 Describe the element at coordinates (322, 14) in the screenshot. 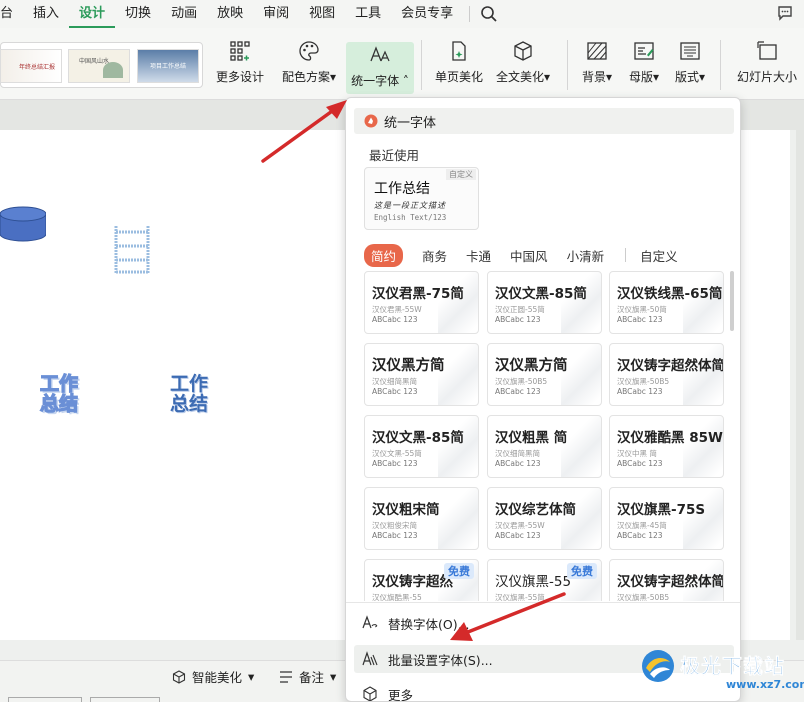

I see `tab-view: 视图` at that location.